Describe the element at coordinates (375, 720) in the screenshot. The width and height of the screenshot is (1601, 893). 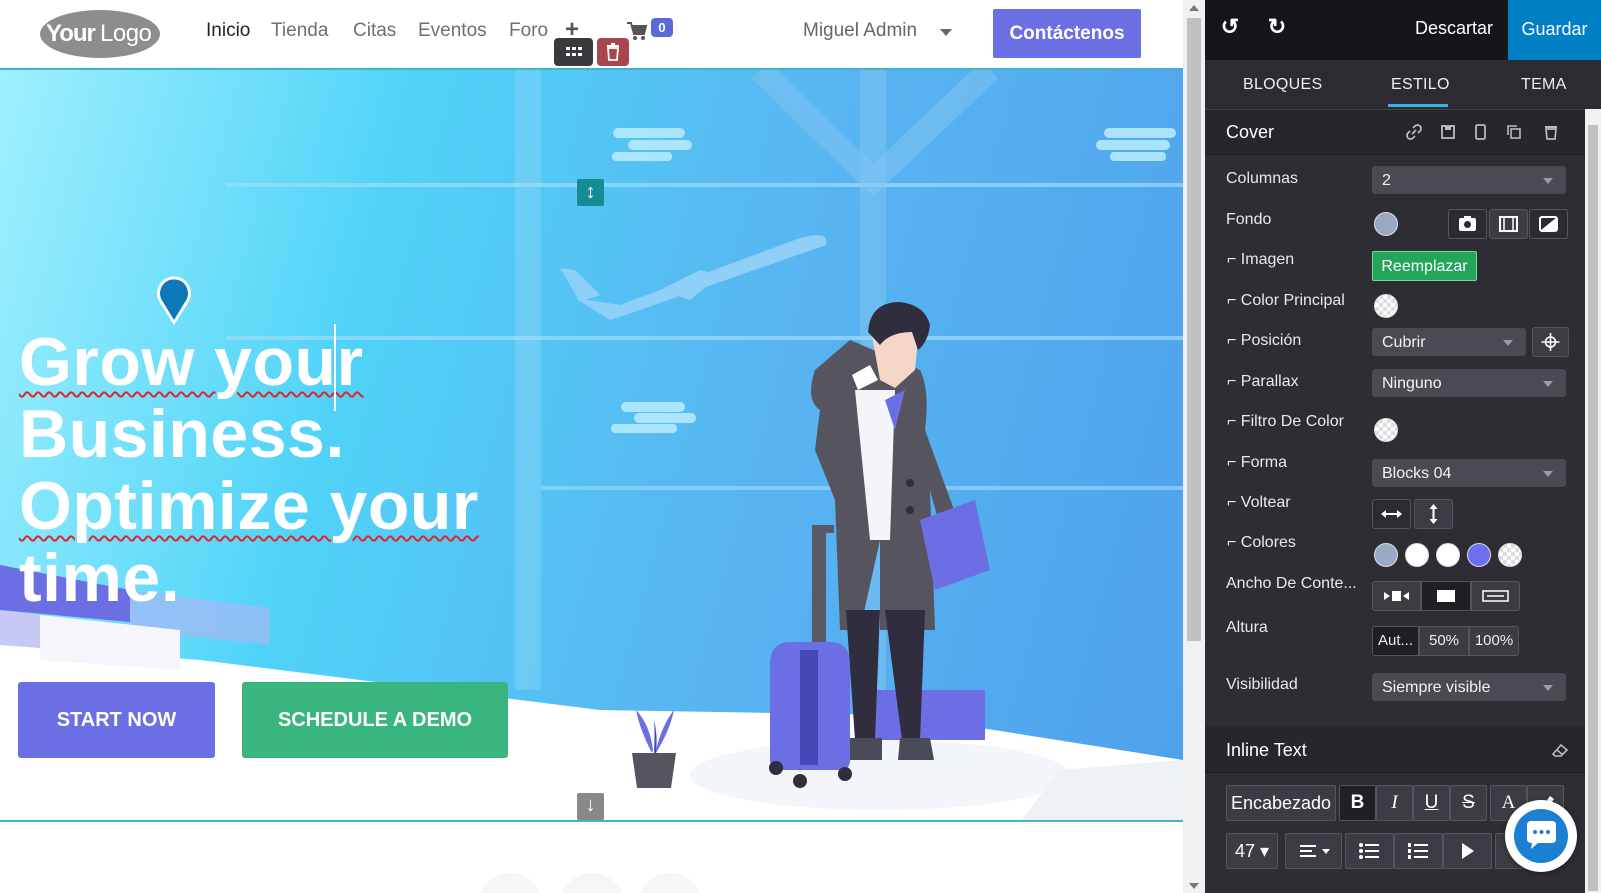
I see `schedule-demo-button: SCHEDULE A DEMO` at that location.